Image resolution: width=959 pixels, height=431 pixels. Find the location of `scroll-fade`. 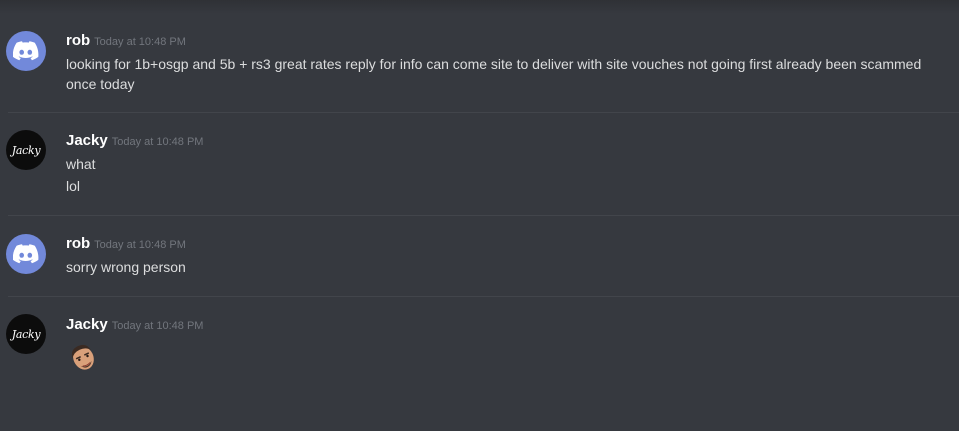

scroll-fade is located at coordinates (479, 7).